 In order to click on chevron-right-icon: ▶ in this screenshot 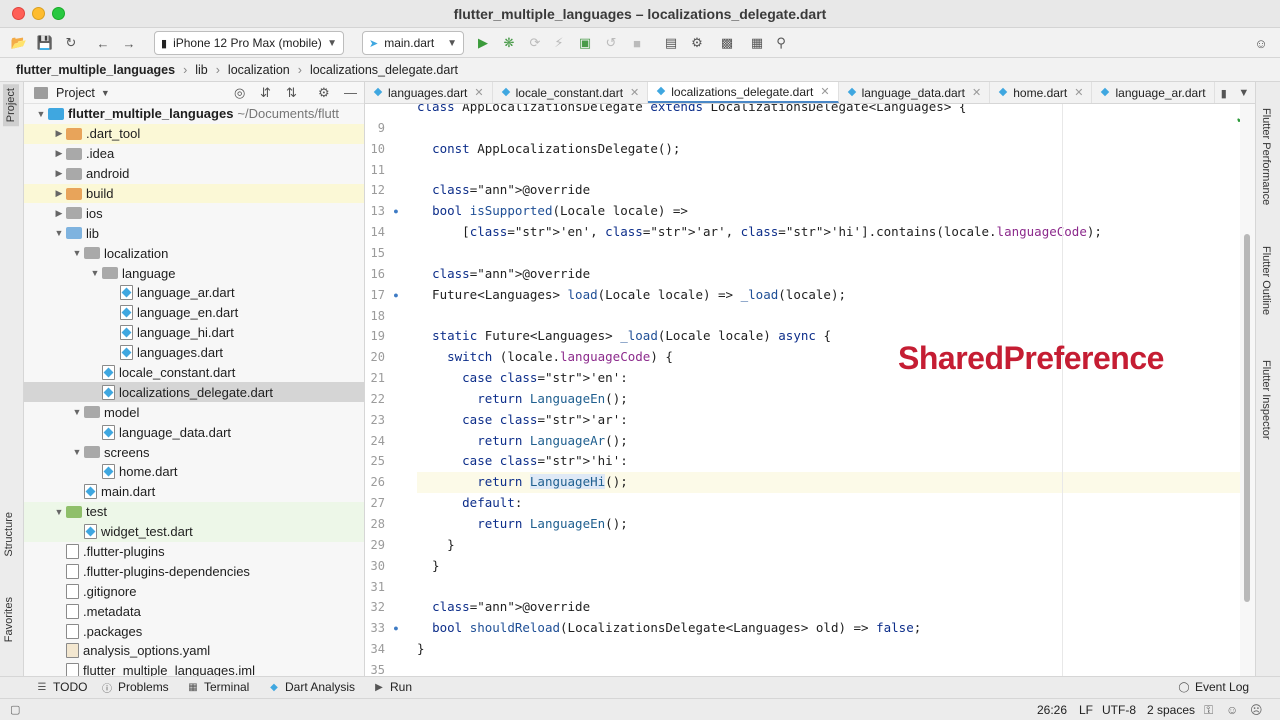, I will do `click(59, 193)`.